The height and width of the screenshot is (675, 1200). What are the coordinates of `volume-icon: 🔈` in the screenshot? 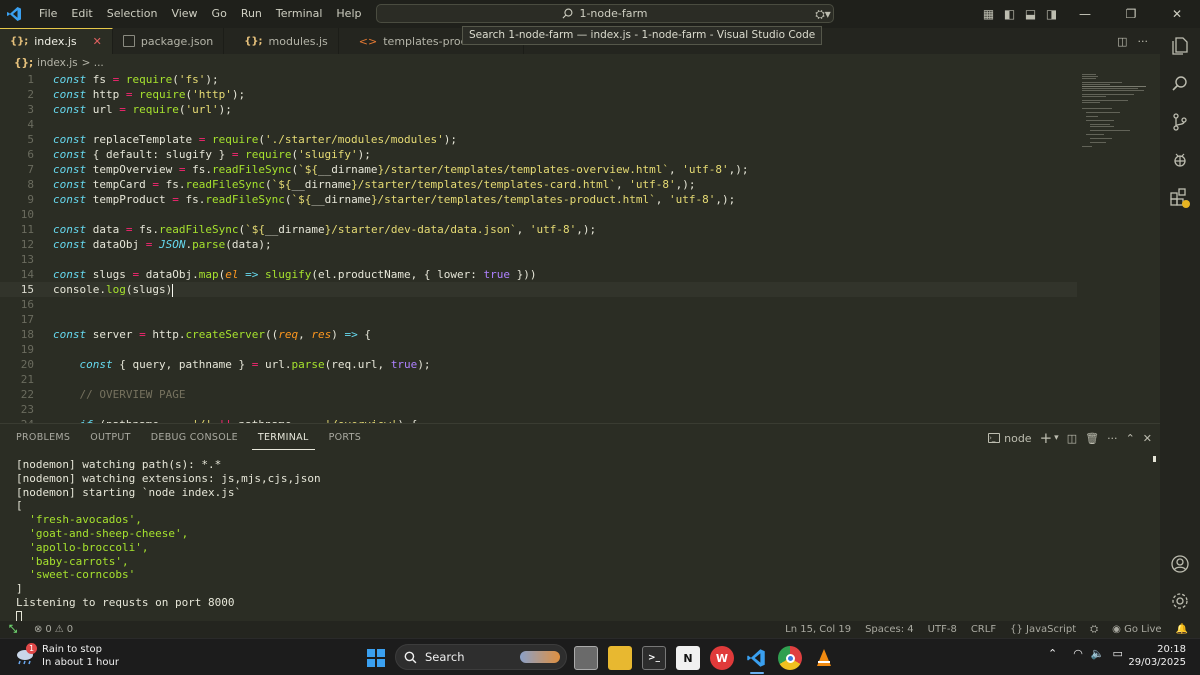 It's located at (1098, 653).